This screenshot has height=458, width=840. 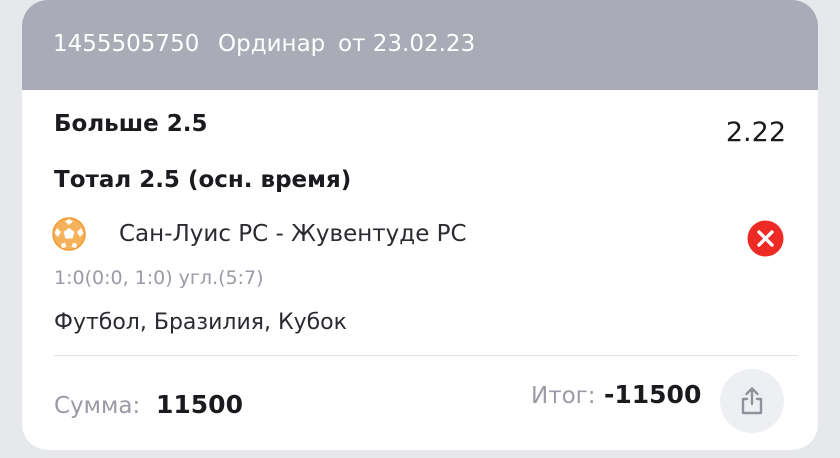 What do you see at coordinates (293, 234) in the screenshot?
I see `match-title: Сан-Луис РС - Жувентуде РС` at bounding box center [293, 234].